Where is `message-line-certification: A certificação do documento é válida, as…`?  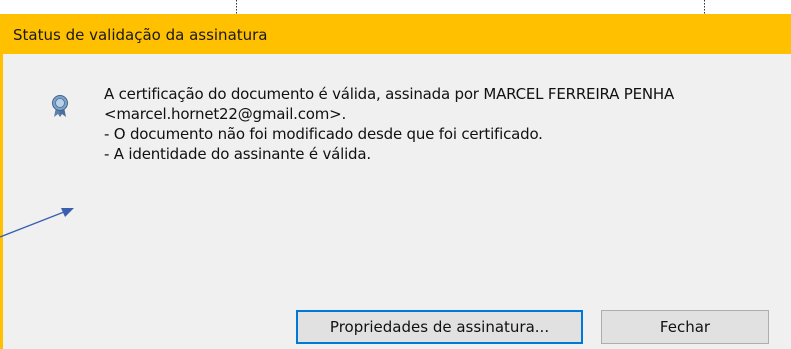
message-line-certification: A certificação do documento é válida, as… is located at coordinates (389, 94).